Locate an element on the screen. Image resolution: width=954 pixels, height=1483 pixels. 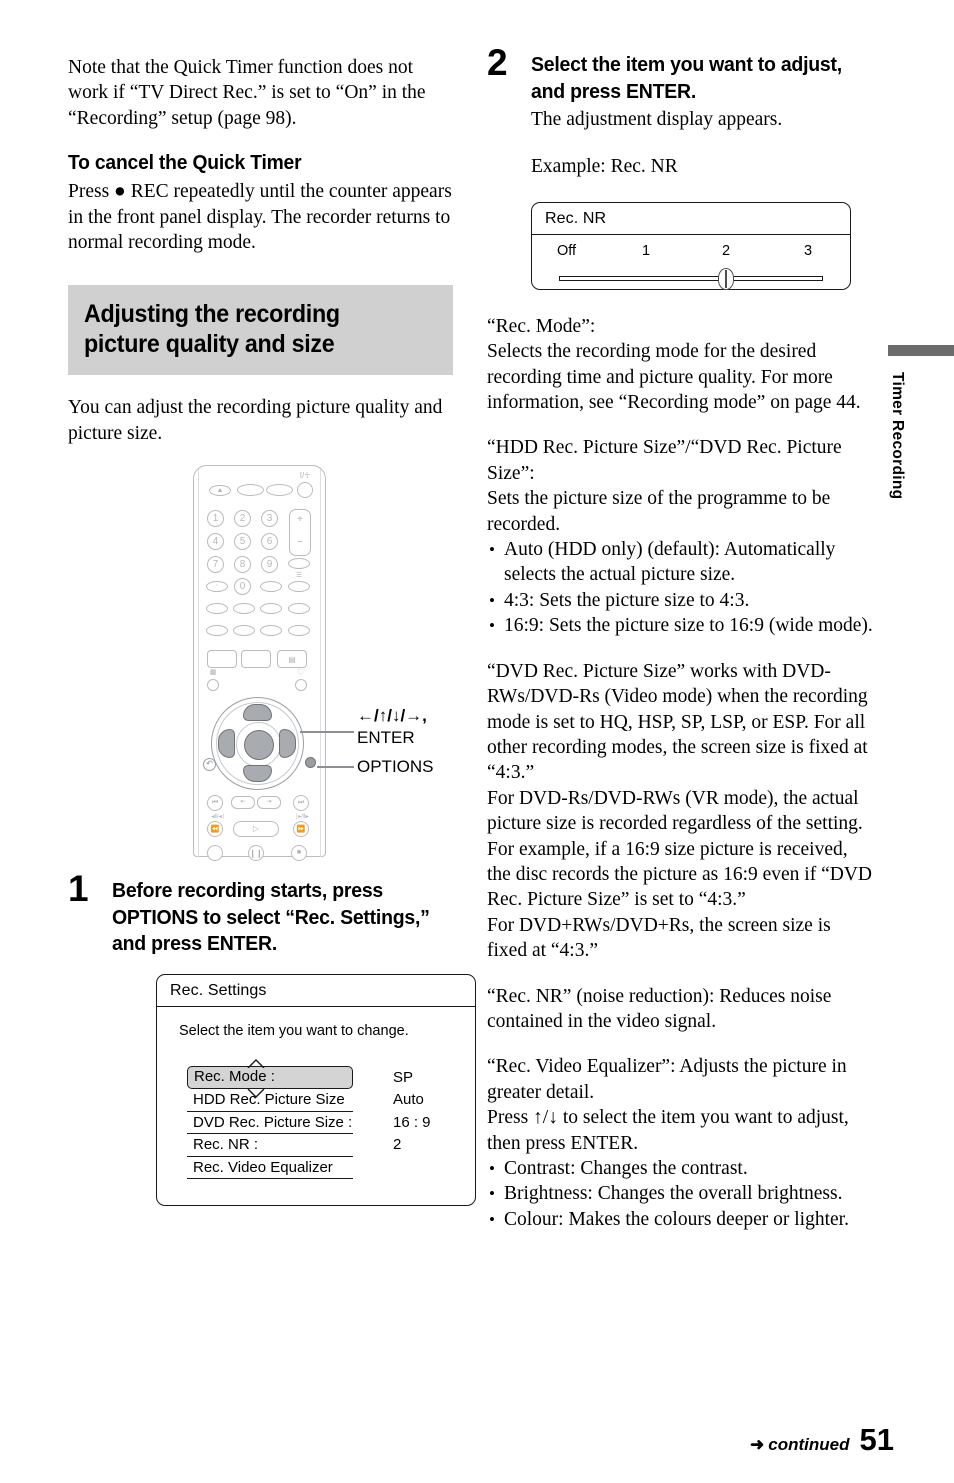
volume-up-icon: + is located at coordinates (300, 519).